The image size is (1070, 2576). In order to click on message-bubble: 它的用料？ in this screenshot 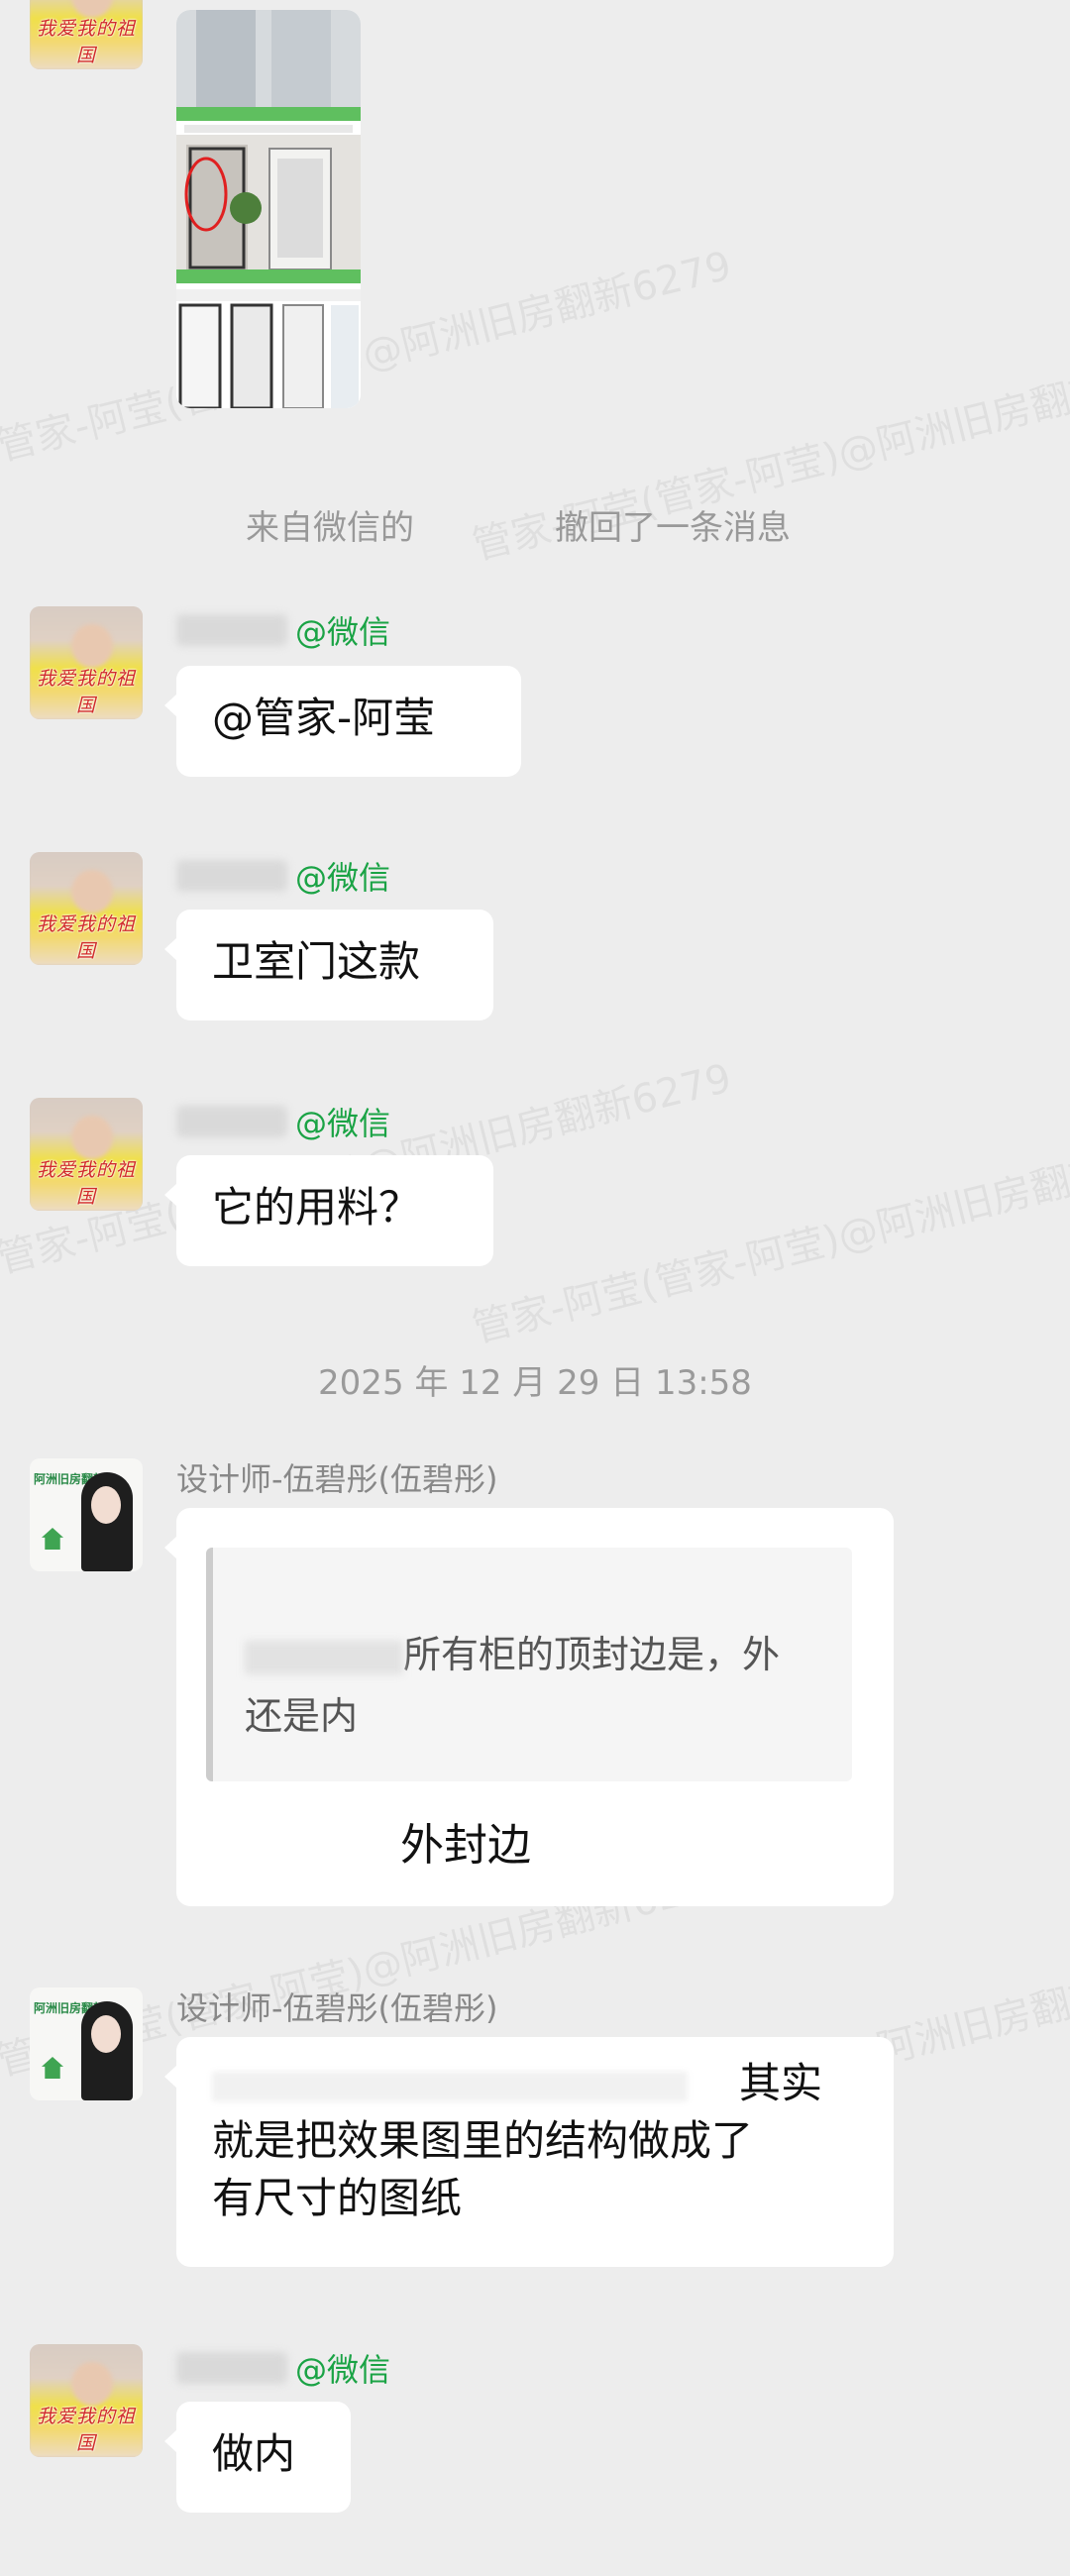, I will do `click(328, 1211)`.